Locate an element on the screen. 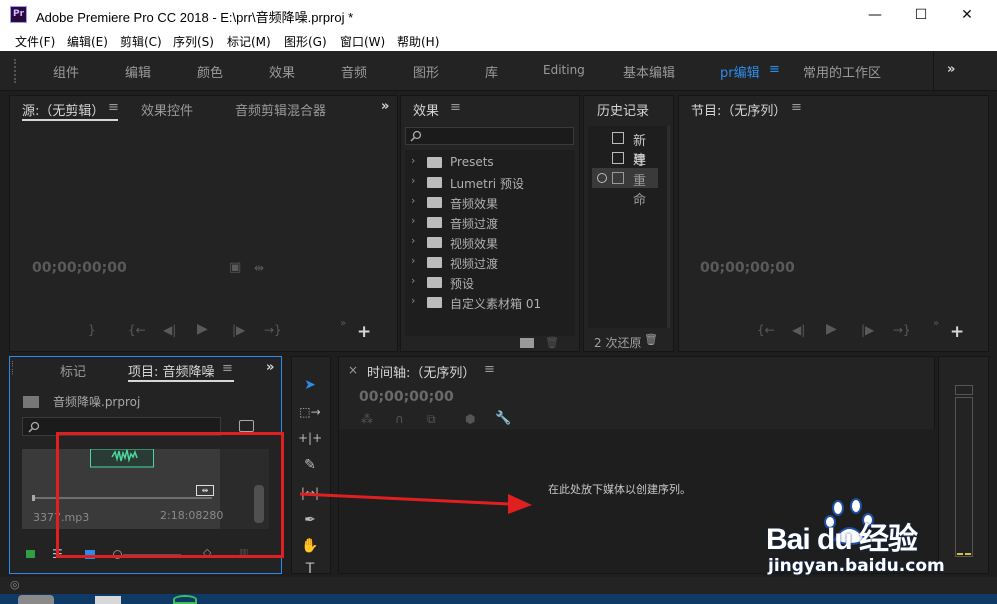  list-item: › 视频效果 is located at coordinates (490, 242).